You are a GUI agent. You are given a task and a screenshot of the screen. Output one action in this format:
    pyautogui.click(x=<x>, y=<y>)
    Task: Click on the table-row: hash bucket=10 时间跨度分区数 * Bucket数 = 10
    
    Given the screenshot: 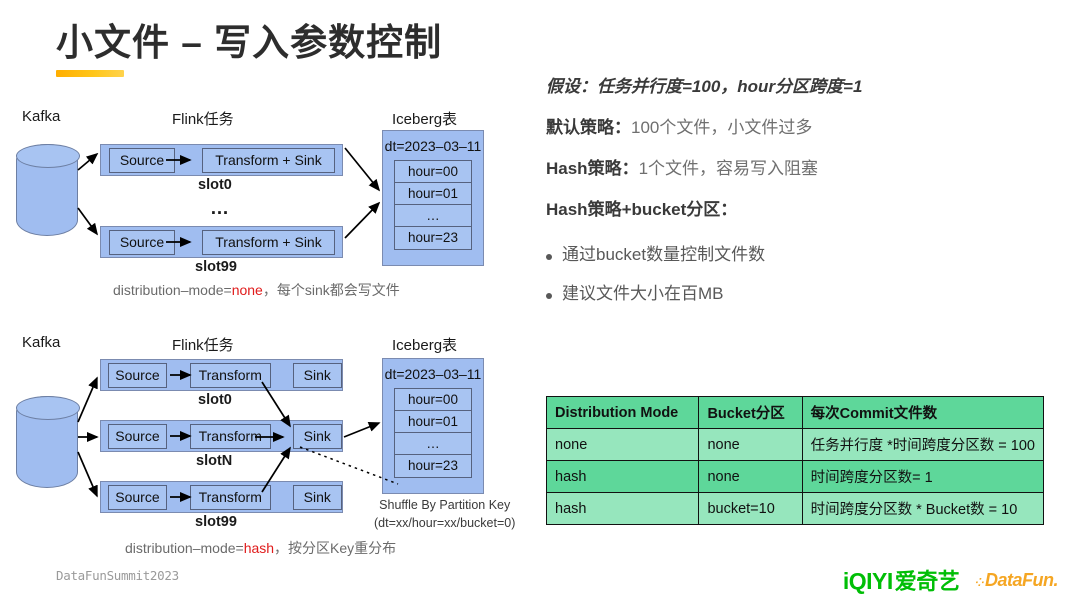 What is the action you would take?
    pyautogui.click(x=795, y=508)
    